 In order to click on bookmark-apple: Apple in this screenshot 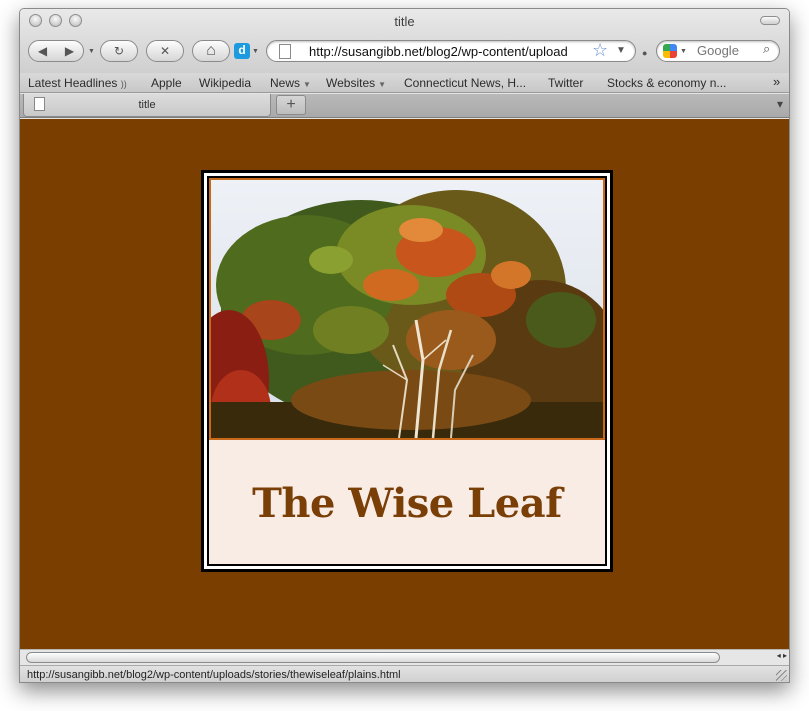, I will do `click(166, 83)`.